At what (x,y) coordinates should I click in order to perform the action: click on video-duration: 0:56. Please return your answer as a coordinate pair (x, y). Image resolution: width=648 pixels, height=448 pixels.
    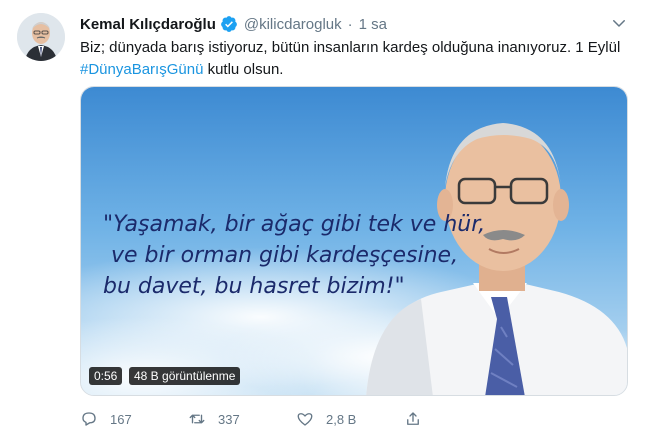
    Looking at the image, I should click on (106, 376).